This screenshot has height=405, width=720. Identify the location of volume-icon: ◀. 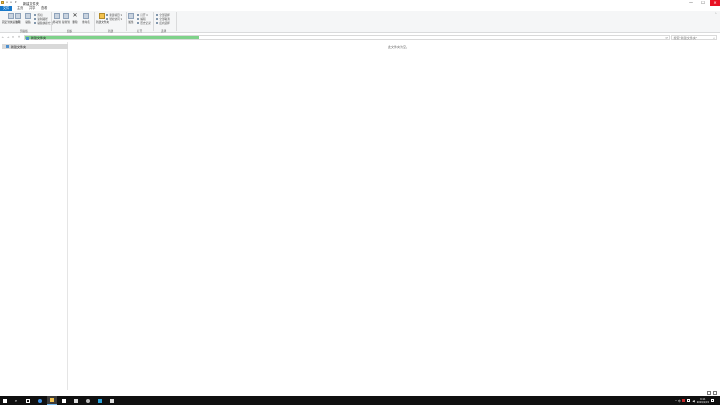
(693, 401).